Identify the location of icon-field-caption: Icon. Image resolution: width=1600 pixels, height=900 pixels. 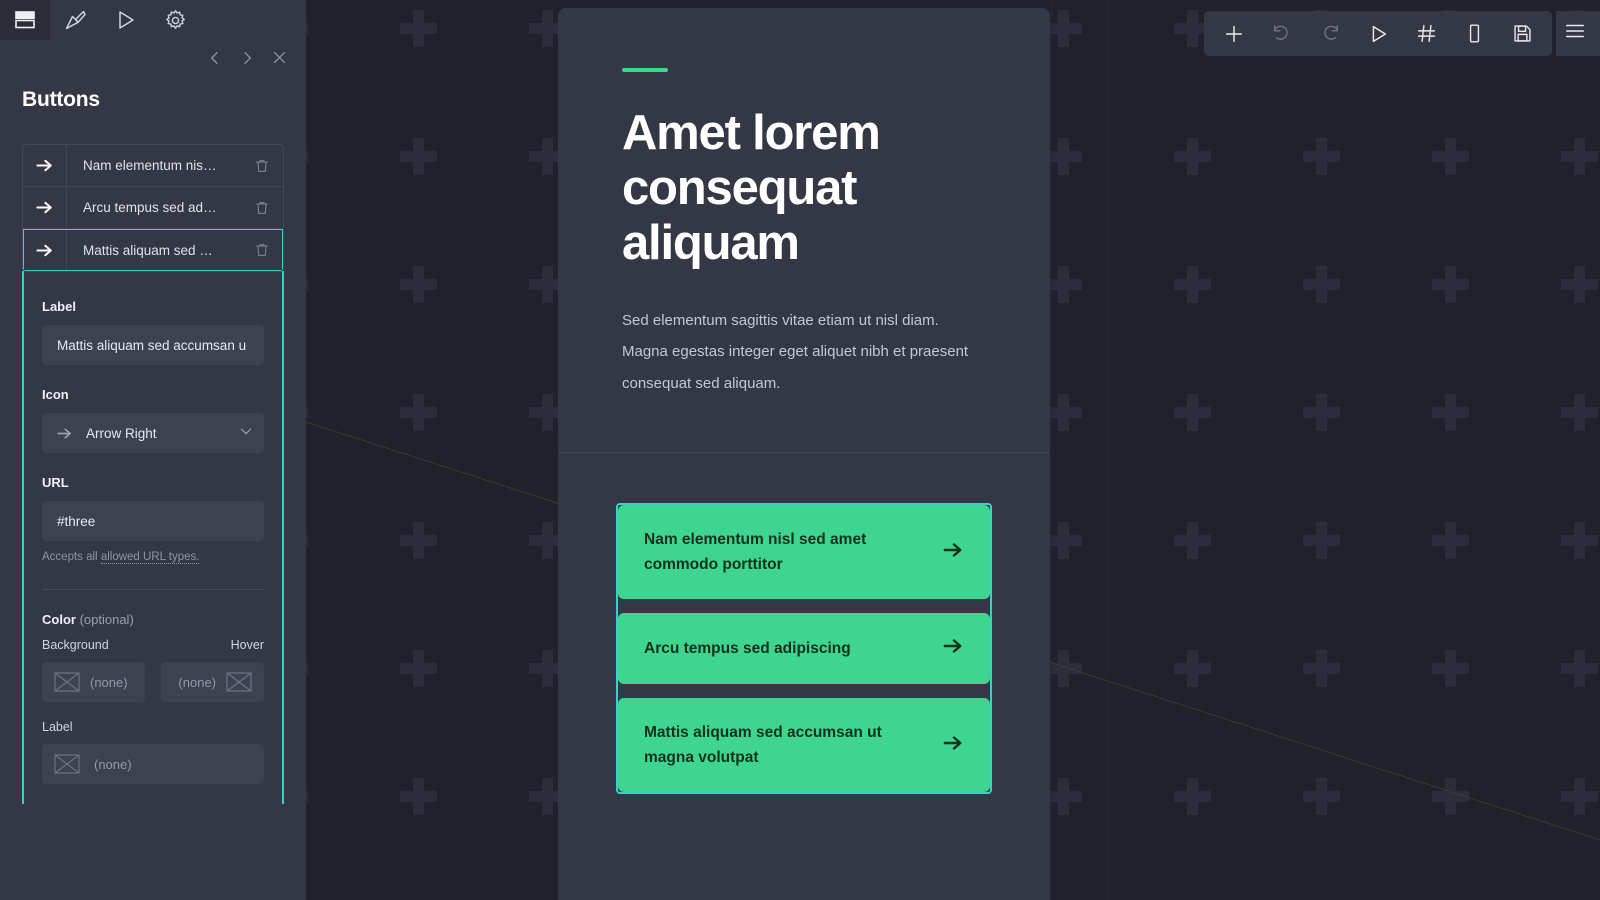
(55, 394).